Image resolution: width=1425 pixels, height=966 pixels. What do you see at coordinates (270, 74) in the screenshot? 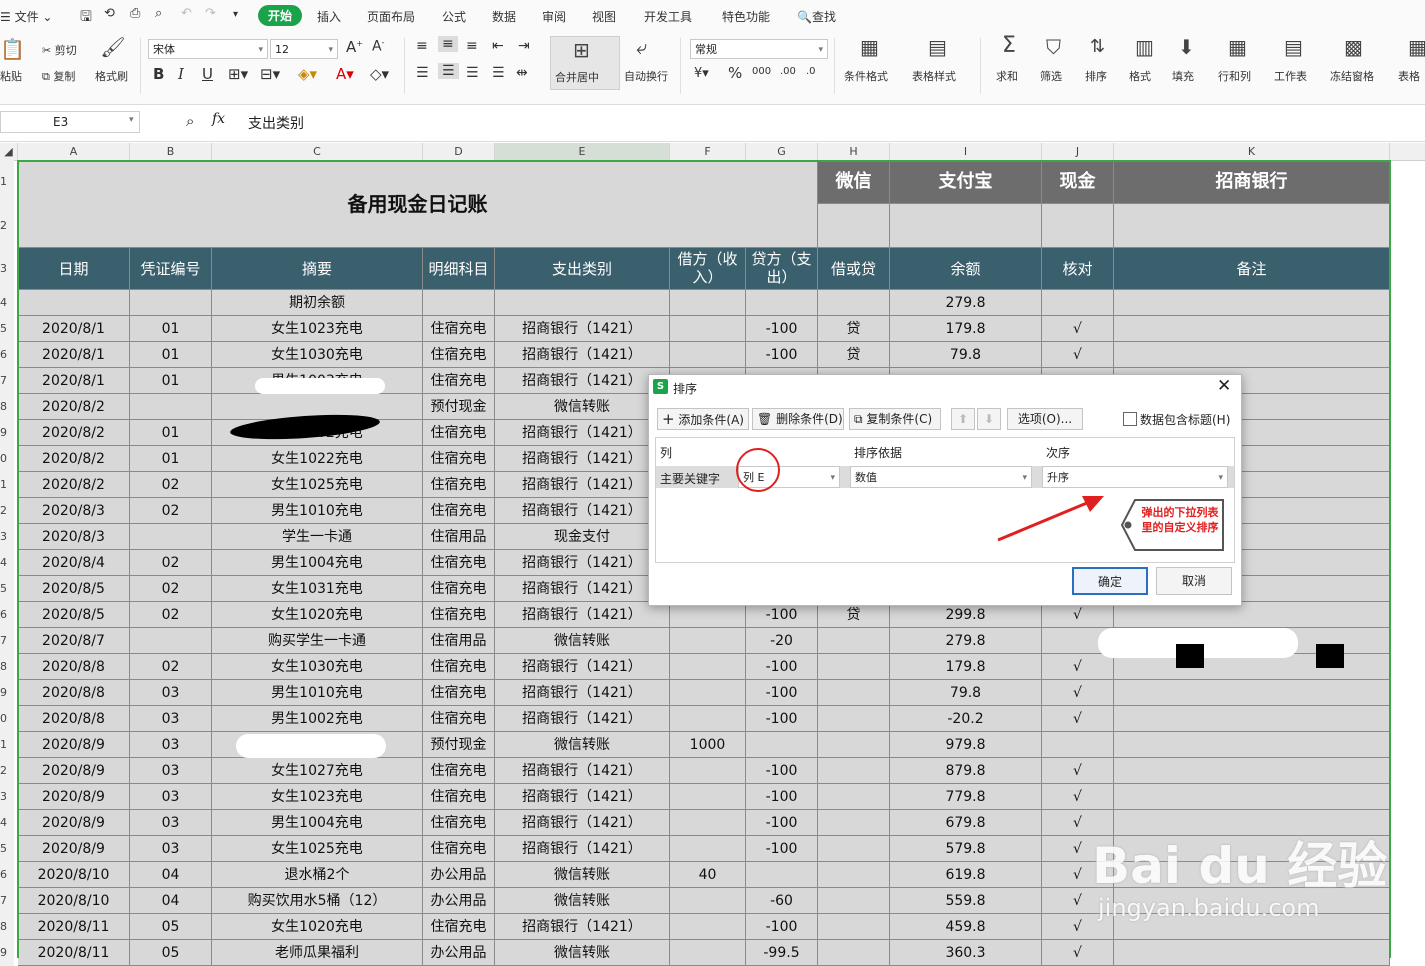
I see `cell-style-icon: ⊟▾` at bounding box center [270, 74].